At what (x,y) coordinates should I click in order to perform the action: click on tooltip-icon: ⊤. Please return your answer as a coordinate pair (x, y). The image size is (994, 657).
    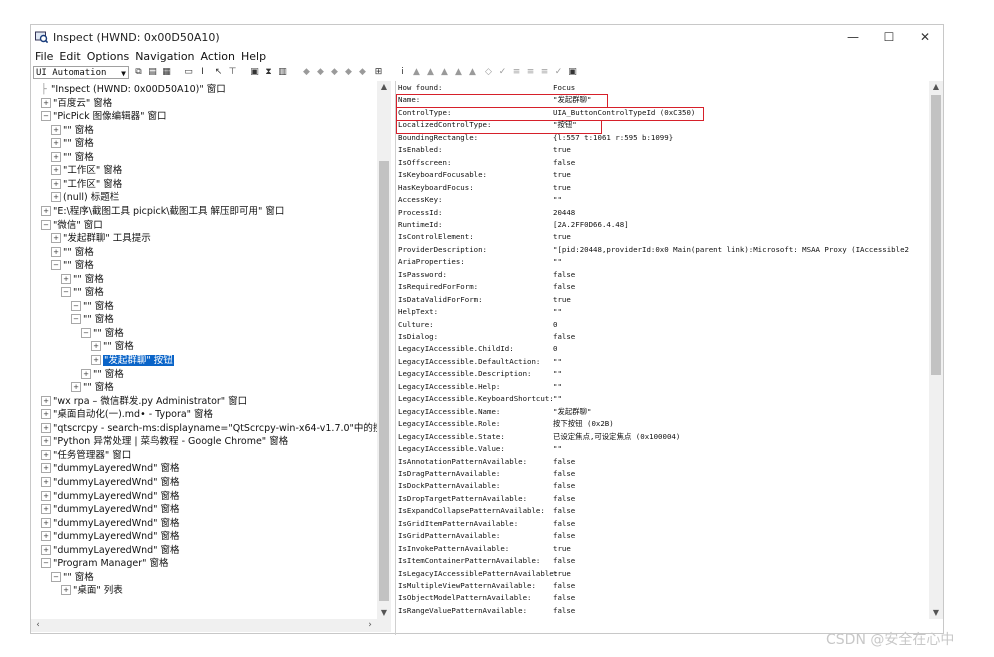
    Looking at the image, I should click on (232, 72).